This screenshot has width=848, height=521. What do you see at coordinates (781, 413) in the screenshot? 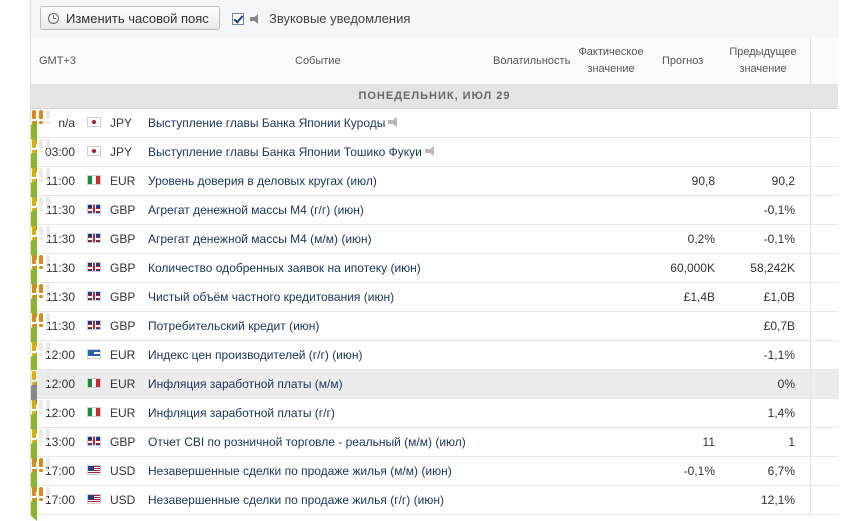
I see `previous-value: 1,4%` at bounding box center [781, 413].